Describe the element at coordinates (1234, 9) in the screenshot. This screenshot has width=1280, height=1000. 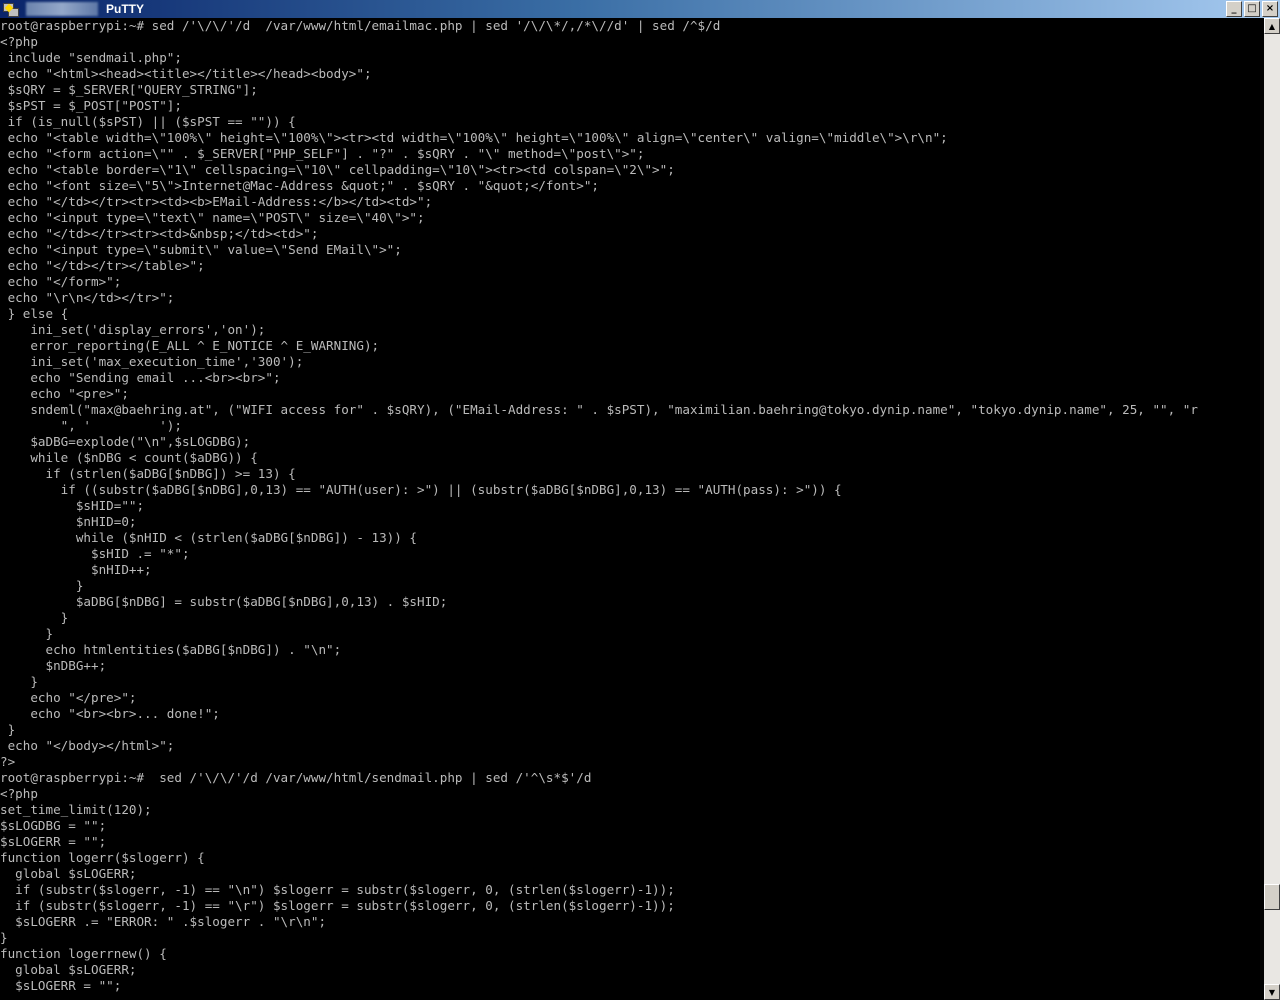
I see `minimize-button: _` at that location.